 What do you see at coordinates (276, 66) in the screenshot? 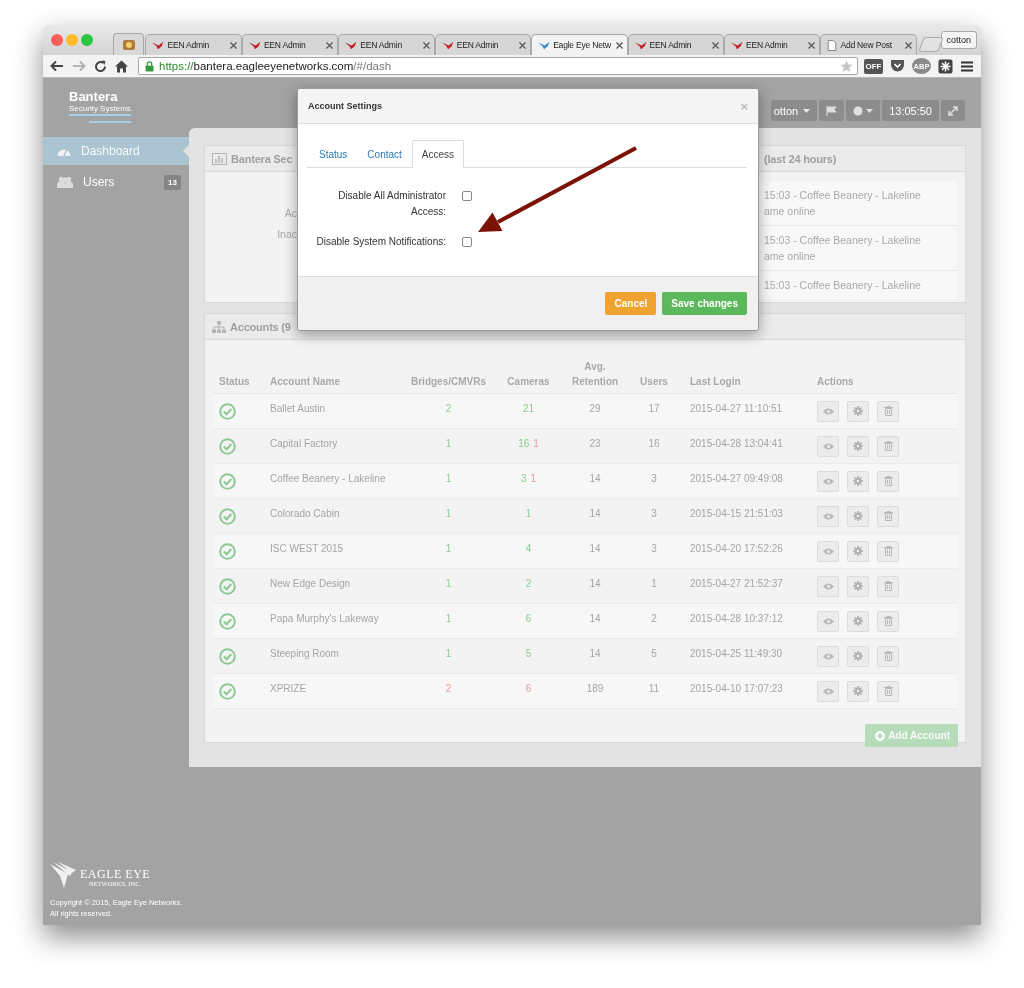
I see `url-text: https://bantera.eagleeyenetworks.com/#/dash` at bounding box center [276, 66].